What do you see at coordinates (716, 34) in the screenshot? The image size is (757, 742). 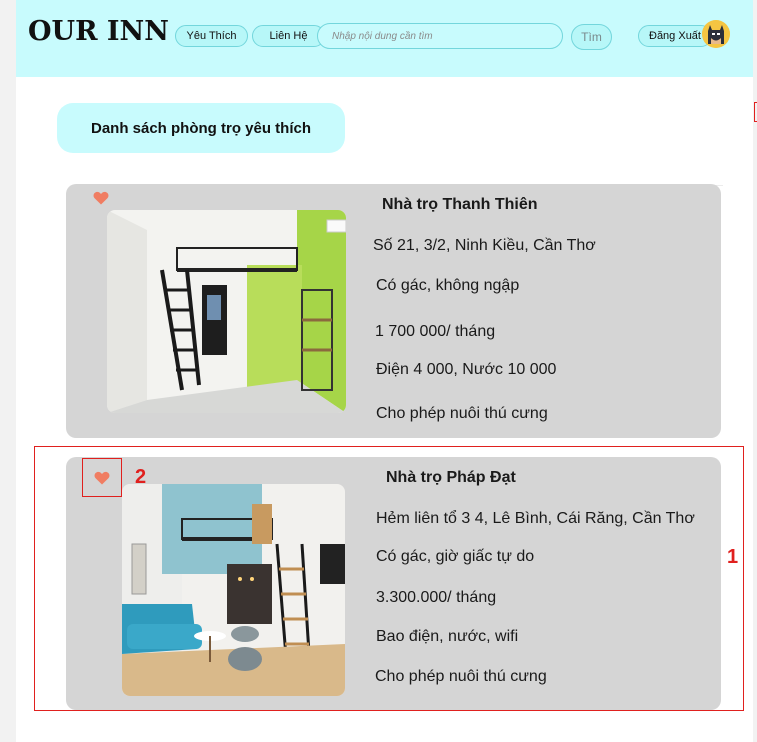 I see `batman-avatar-icon` at bounding box center [716, 34].